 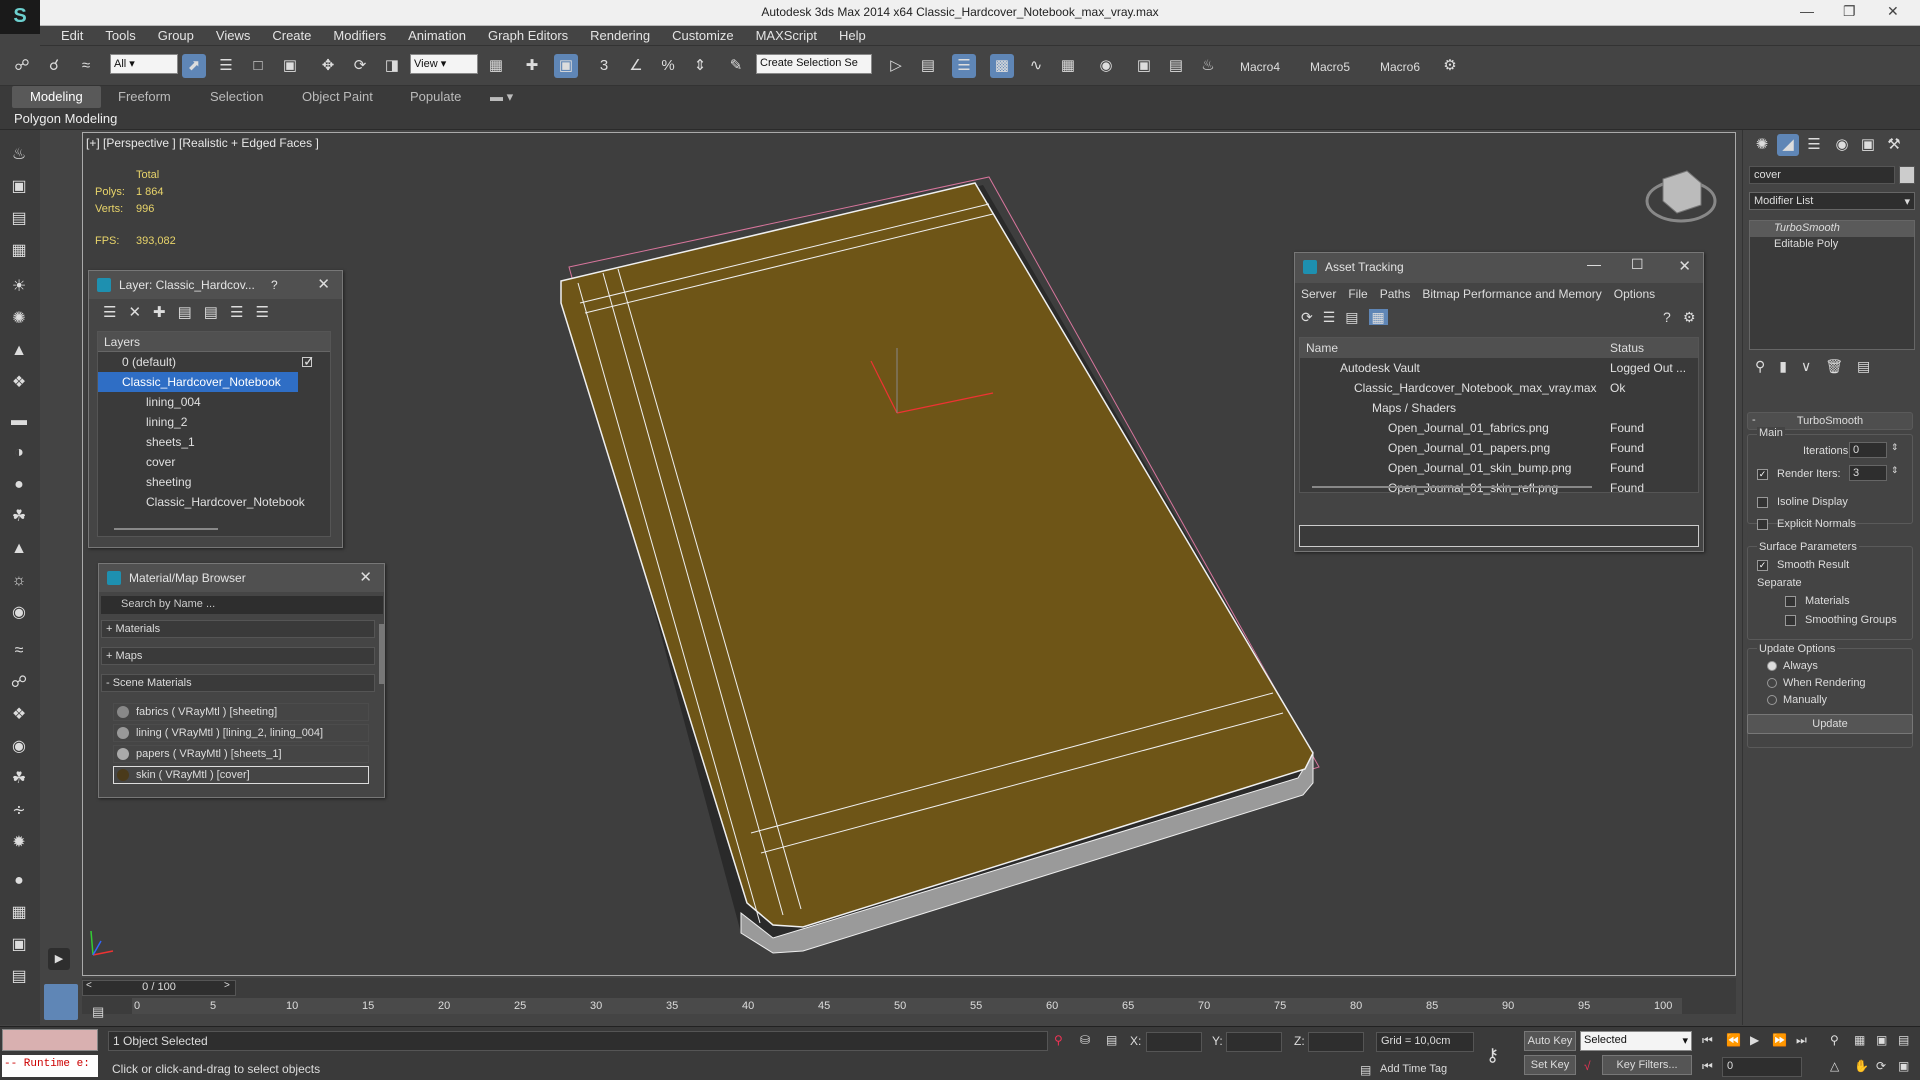 I want to click on auto-key-button: Auto Key, so click(x=1550, y=1041).